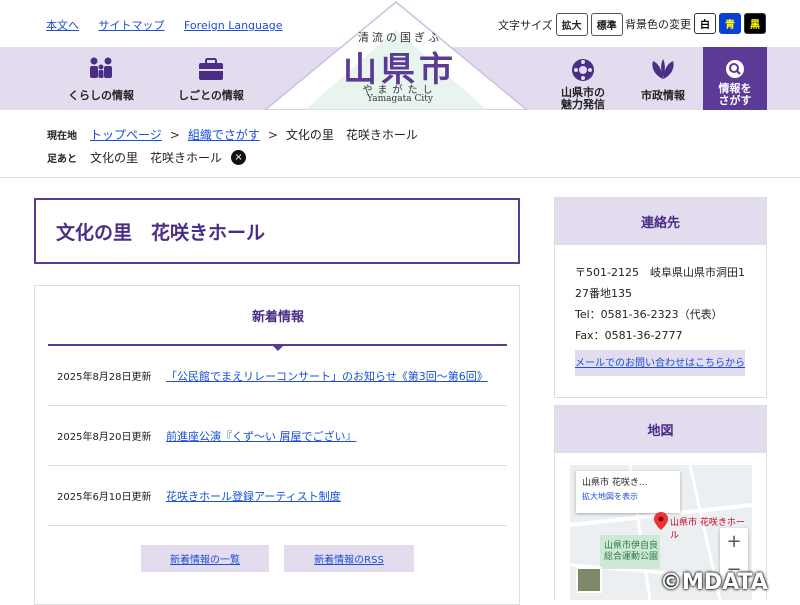  I want to click on map-pin-icon, so click(661, 521).